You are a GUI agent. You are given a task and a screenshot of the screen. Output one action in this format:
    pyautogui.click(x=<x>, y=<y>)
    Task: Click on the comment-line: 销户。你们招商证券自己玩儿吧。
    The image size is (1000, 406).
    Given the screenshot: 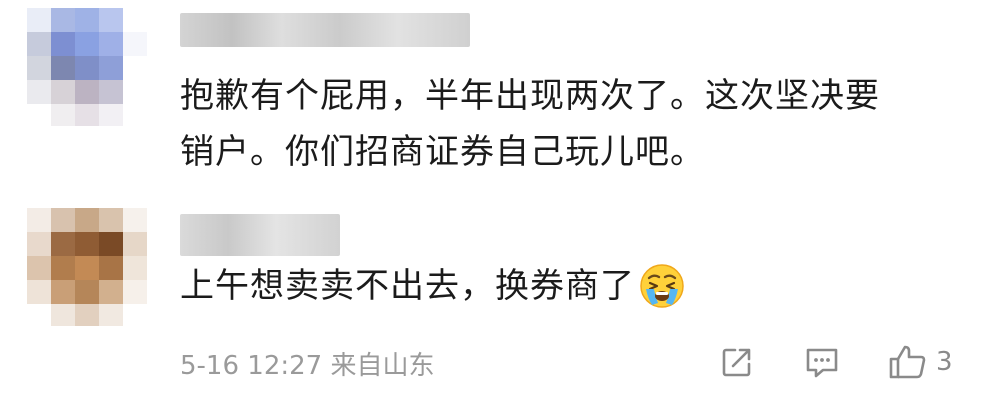 What is the action you would take?
    pyautogui.click(x=442, y=152)
    